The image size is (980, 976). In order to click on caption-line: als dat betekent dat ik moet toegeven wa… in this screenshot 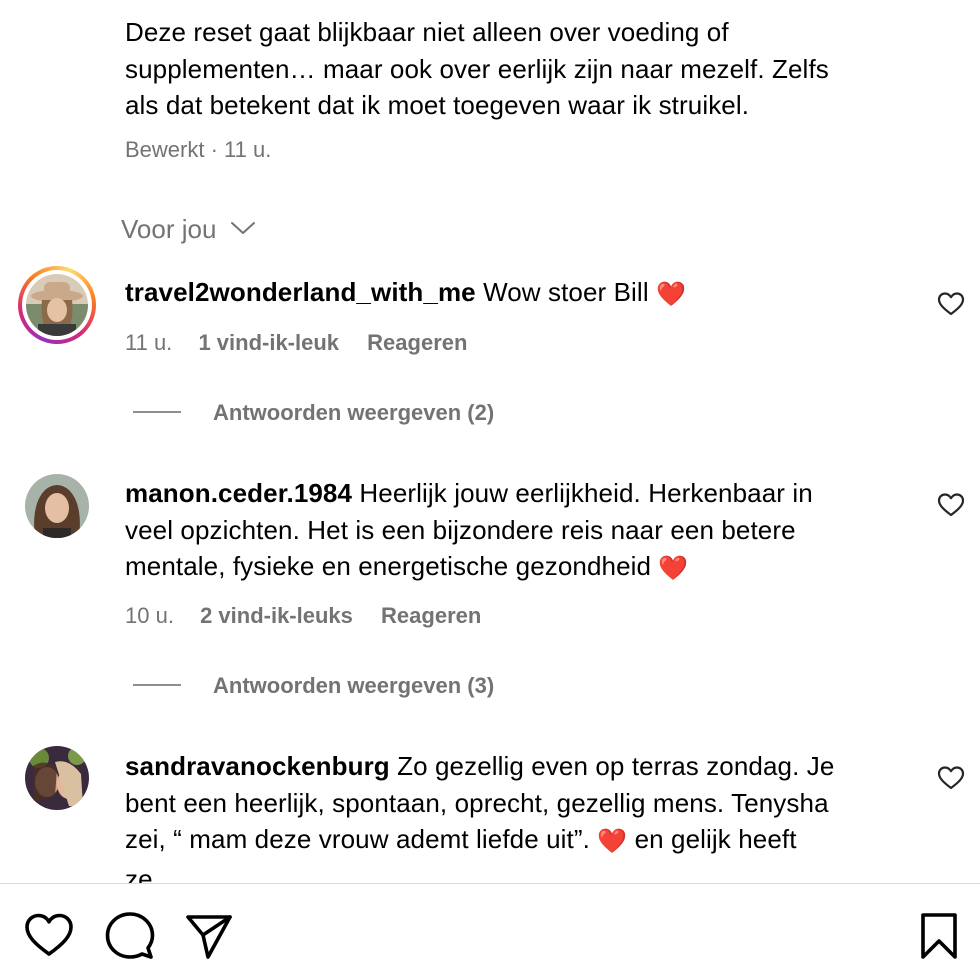, I will do `click(437, 105)`.